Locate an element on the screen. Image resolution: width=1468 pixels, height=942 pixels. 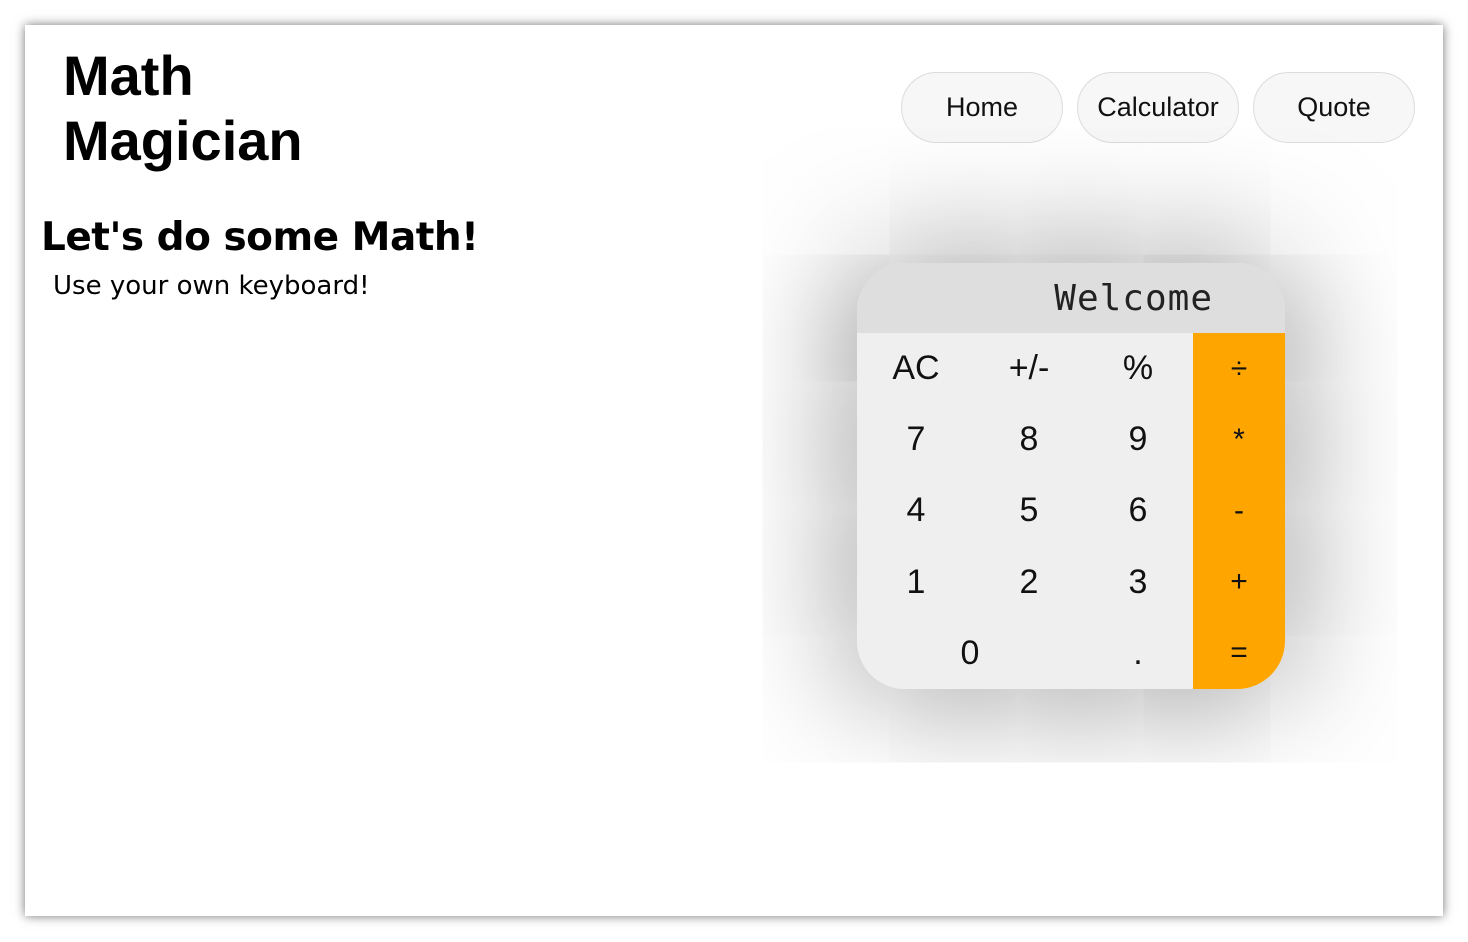
key-add: + is located at coordinates (1239, 582).